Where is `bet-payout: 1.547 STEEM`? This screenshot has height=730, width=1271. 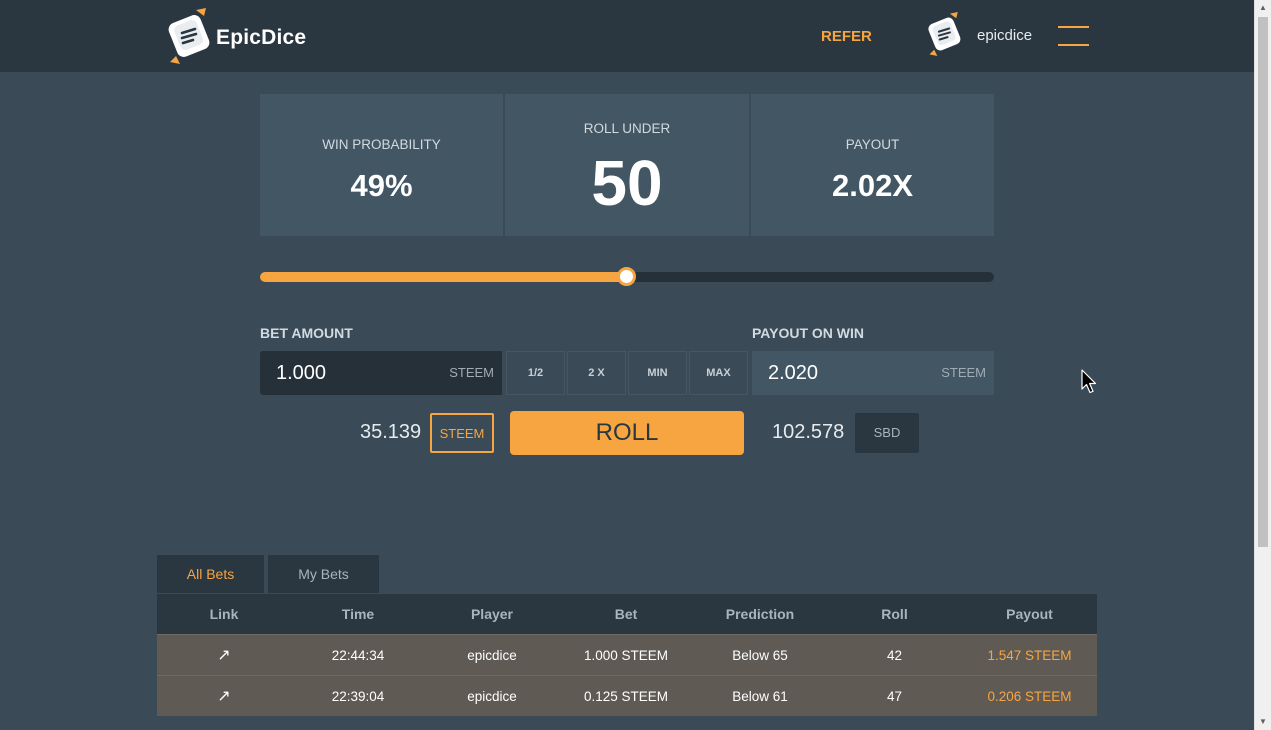
bet-payout: 1.547 STEEM is located at coordinates (1029, 655).